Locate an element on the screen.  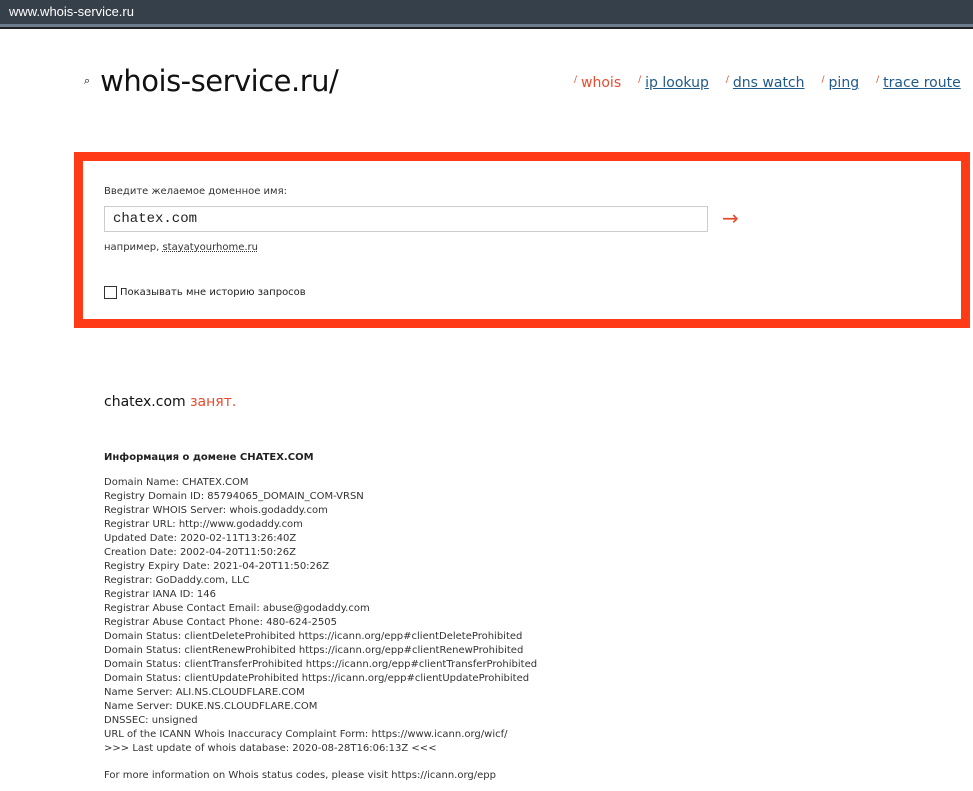
nav-dns-watch: / dns watch is located at coordinates (765, 83).